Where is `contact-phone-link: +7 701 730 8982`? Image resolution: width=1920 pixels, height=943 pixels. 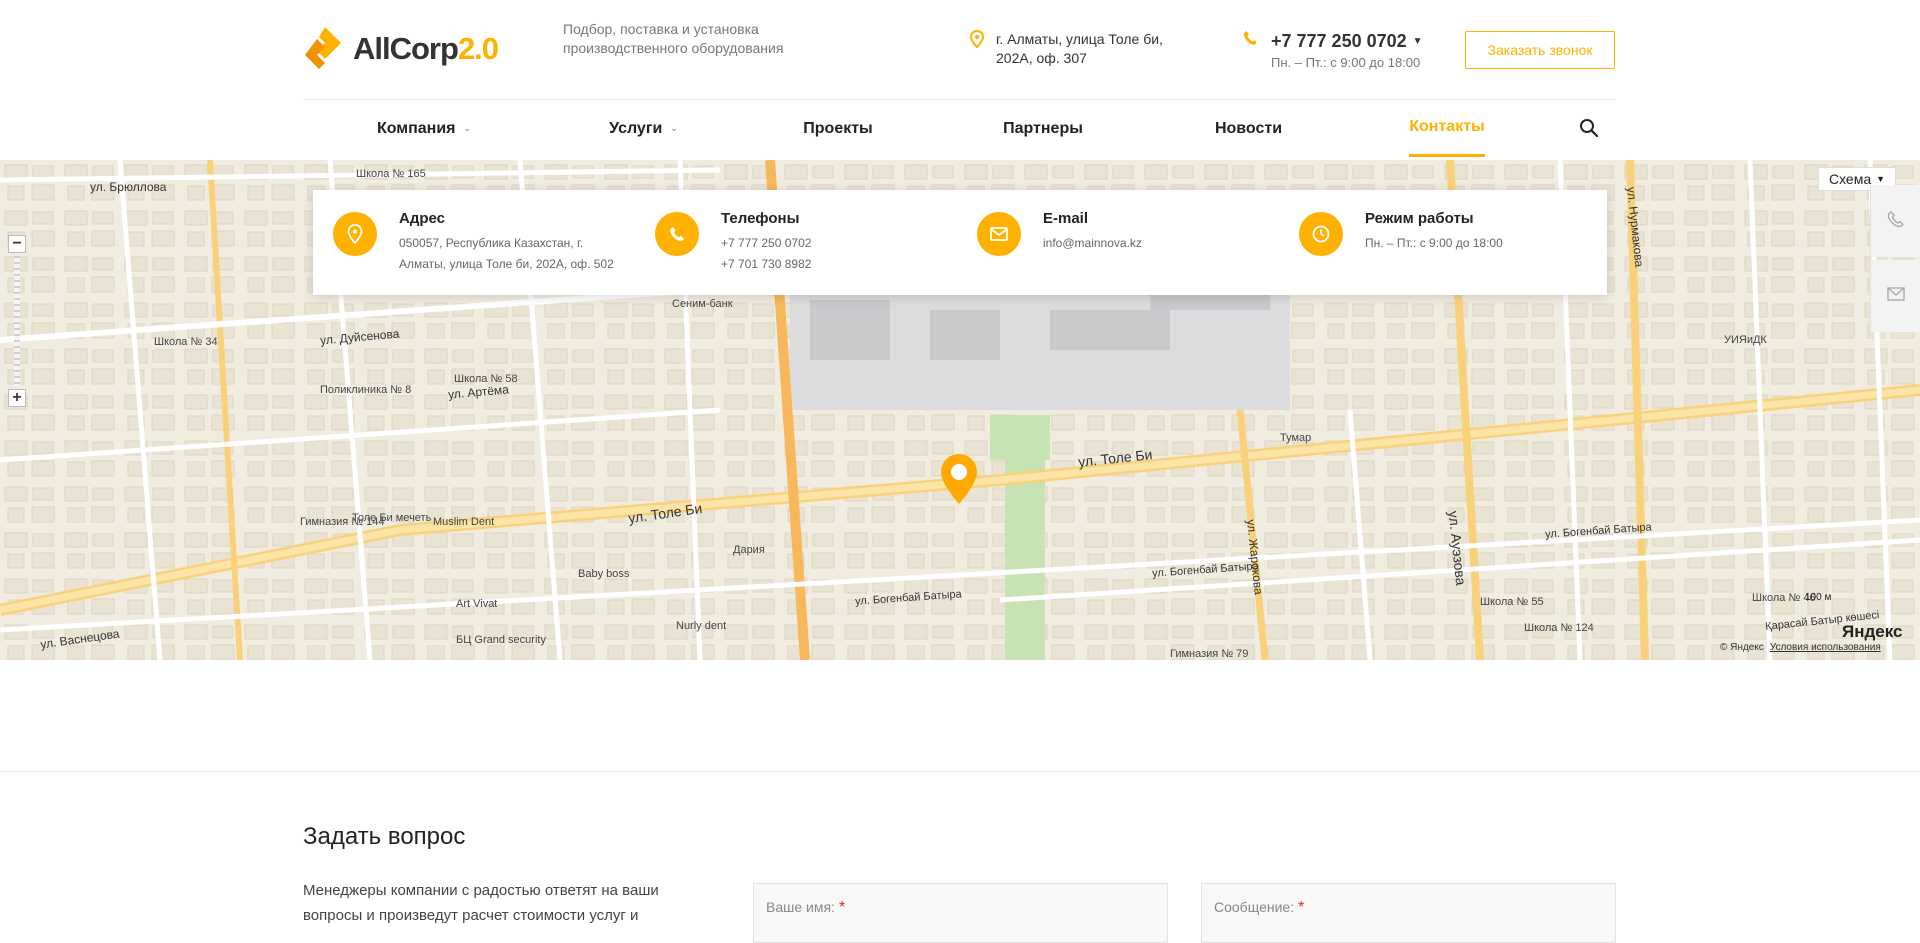
contact-phone-link: +7 701 730 8982 is located at coordinates (766, 264).